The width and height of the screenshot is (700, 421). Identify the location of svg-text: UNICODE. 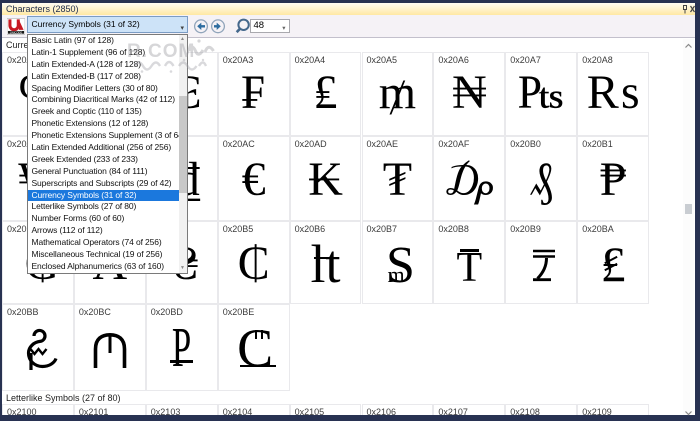
(16, 32).